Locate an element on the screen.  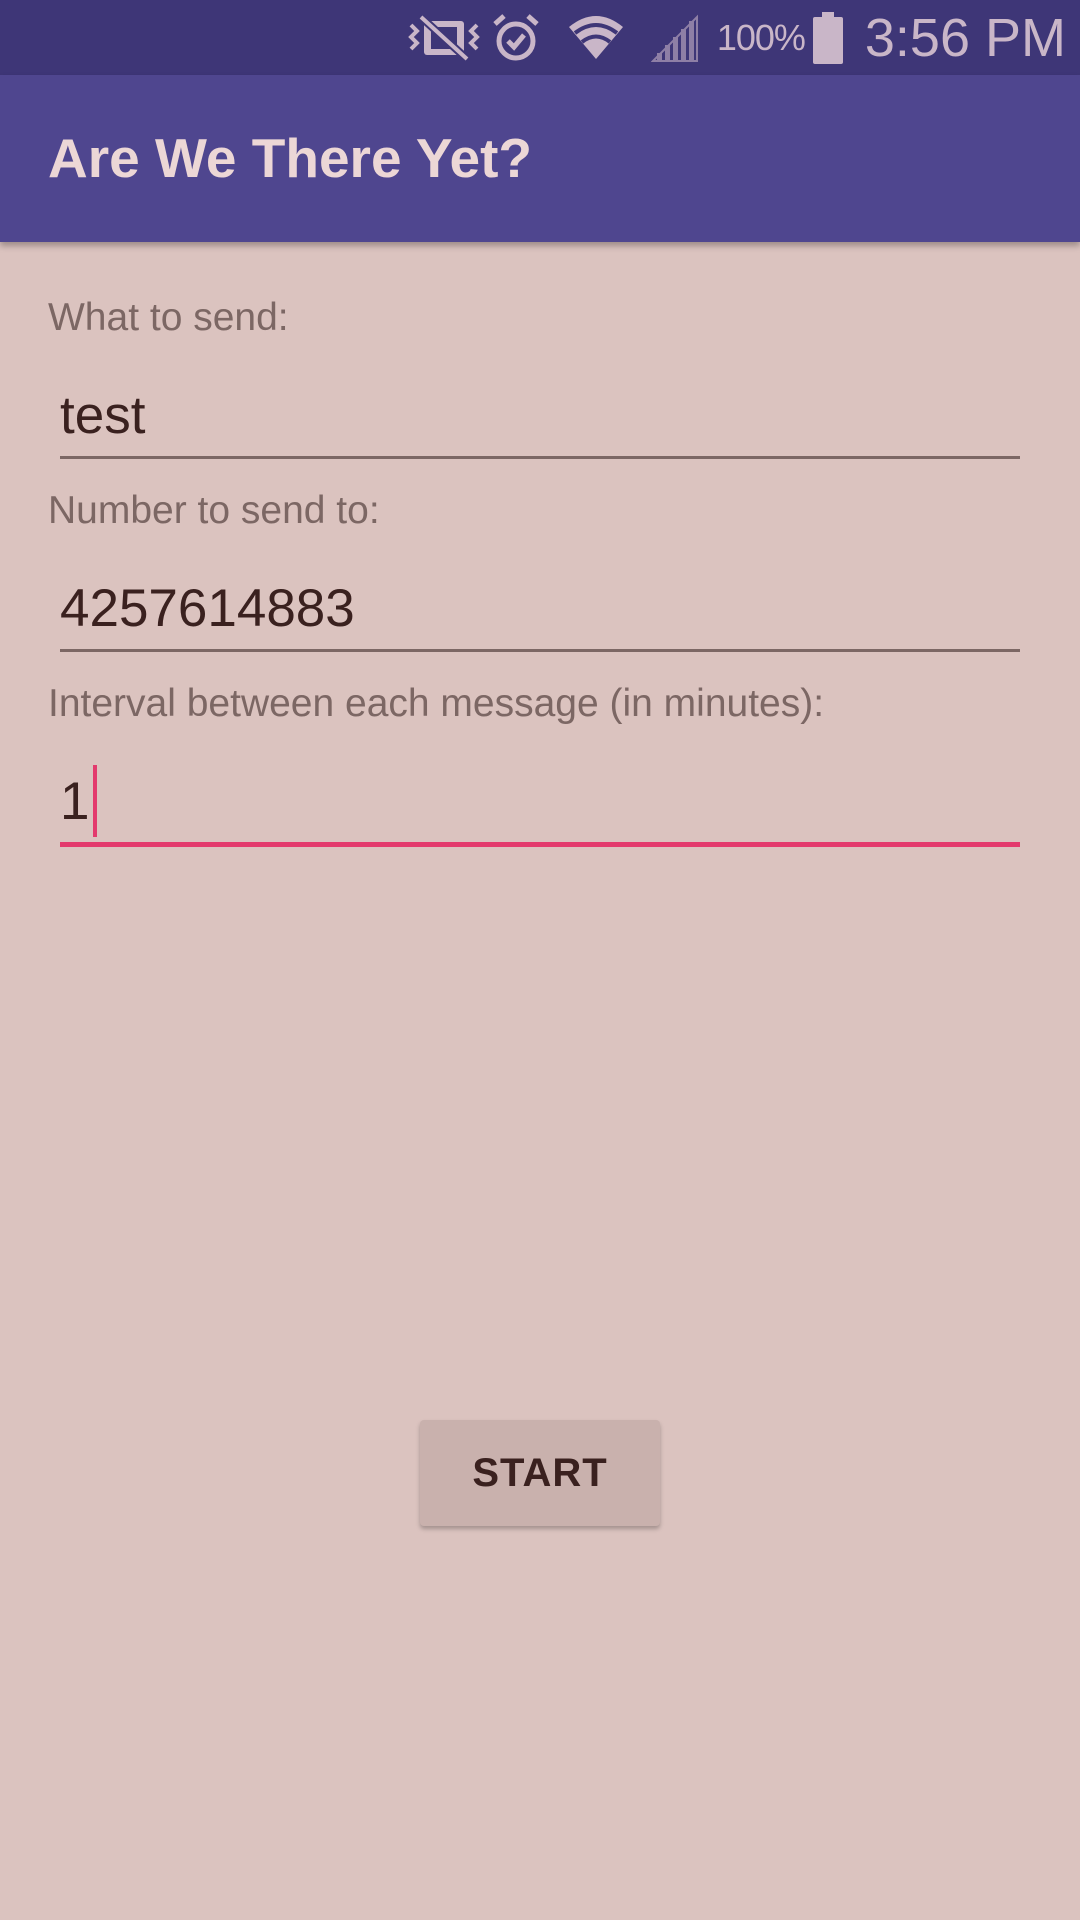
phone-label: Number to send to: is located at coordinates (214, 510).